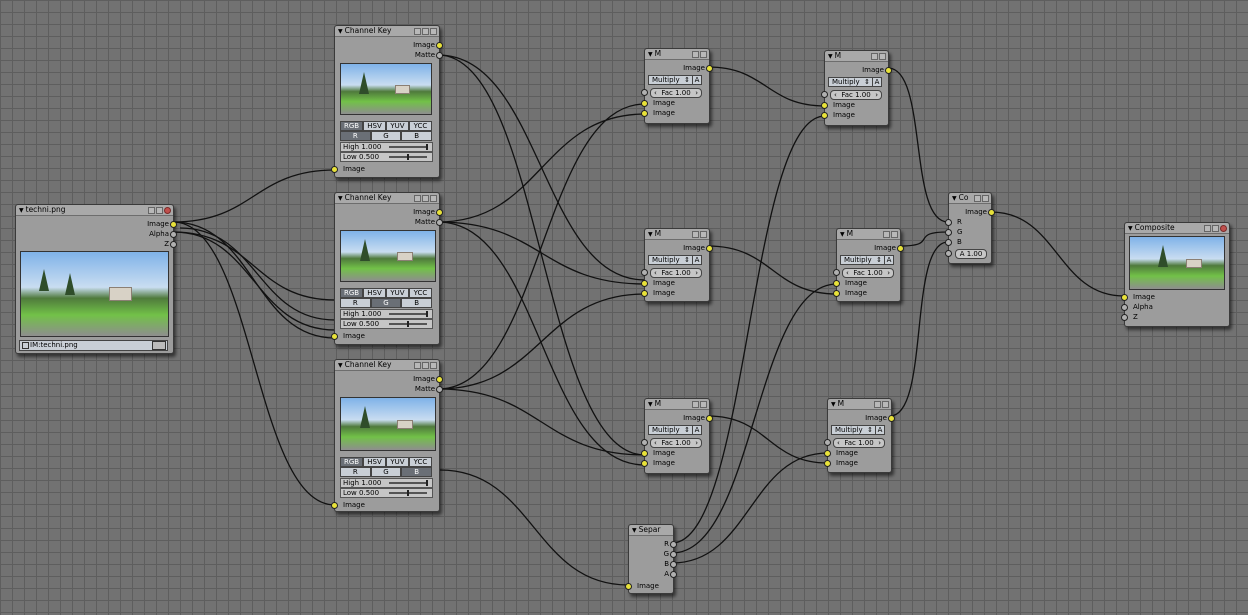 This screenshot has height=615, width=1248. I want to click on input-socket-z: Z, so click(1129, 317).